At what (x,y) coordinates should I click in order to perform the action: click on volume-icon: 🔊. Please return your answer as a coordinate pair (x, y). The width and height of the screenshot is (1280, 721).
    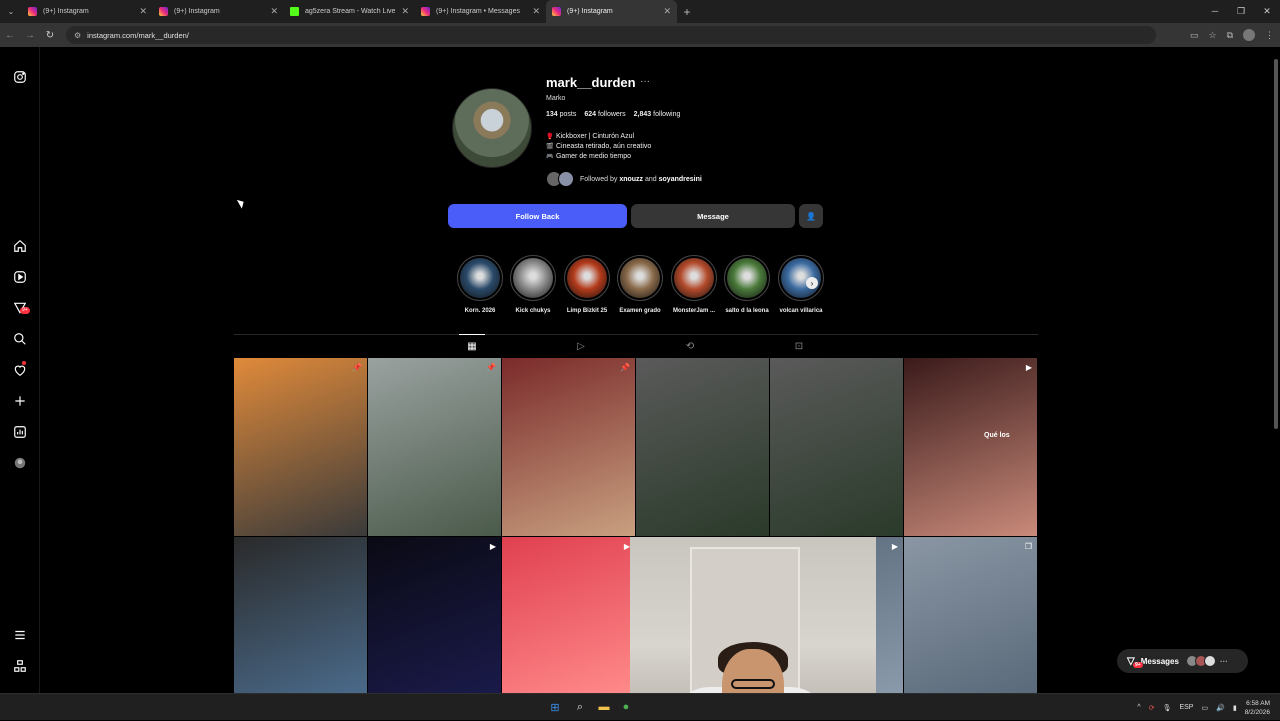
    Looking at the image, I should click on (1220, 708).